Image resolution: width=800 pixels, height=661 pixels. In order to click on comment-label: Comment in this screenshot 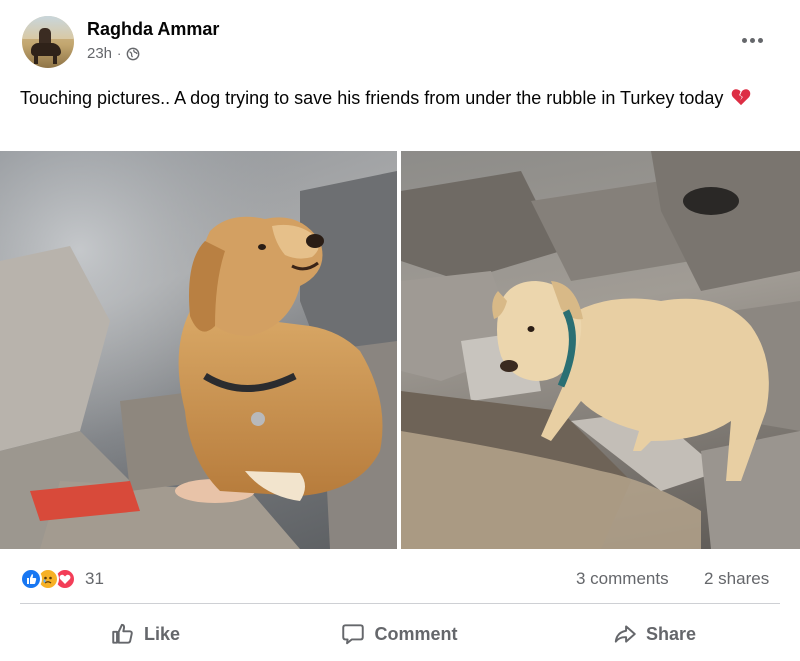, I will do `click(416, 633)`.